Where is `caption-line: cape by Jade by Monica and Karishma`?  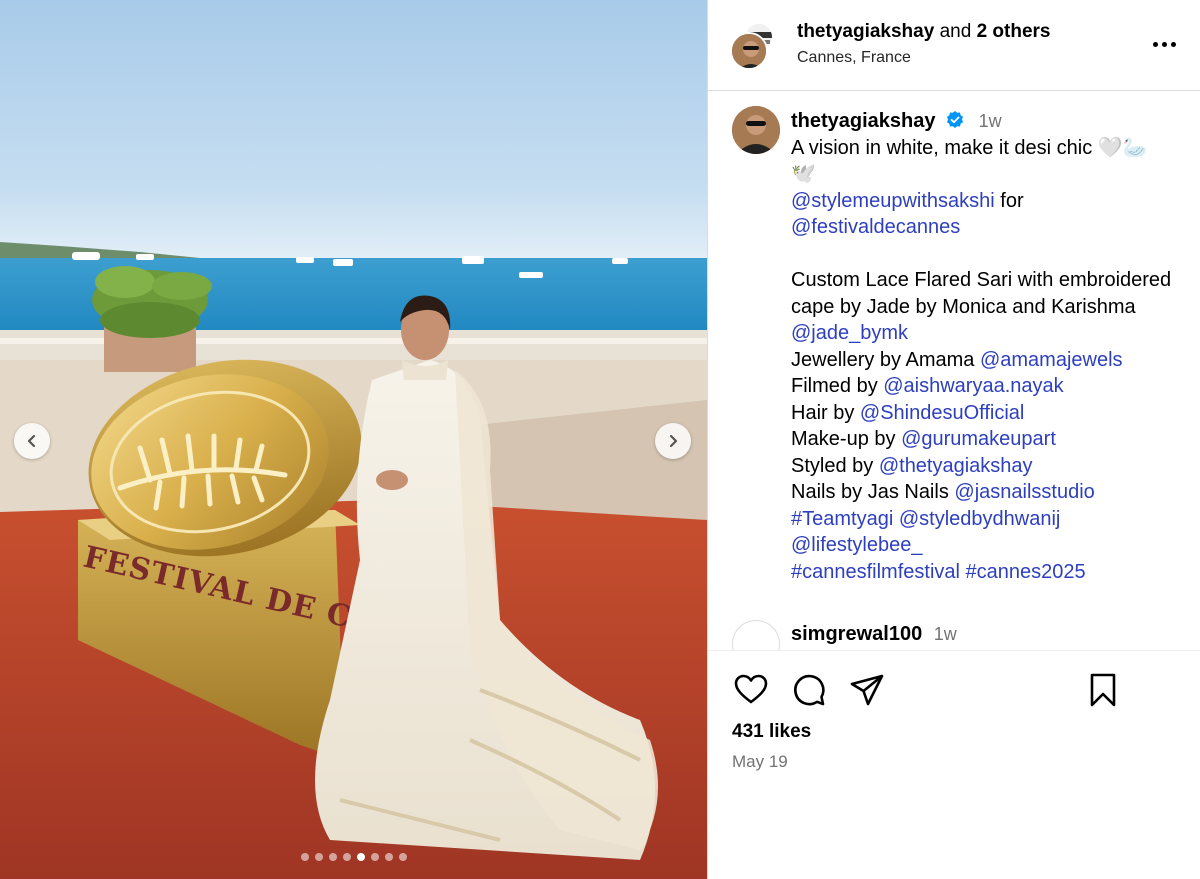
caption-line: cape by Jade by Monica and Karishma is located at coordinates (963, 306).